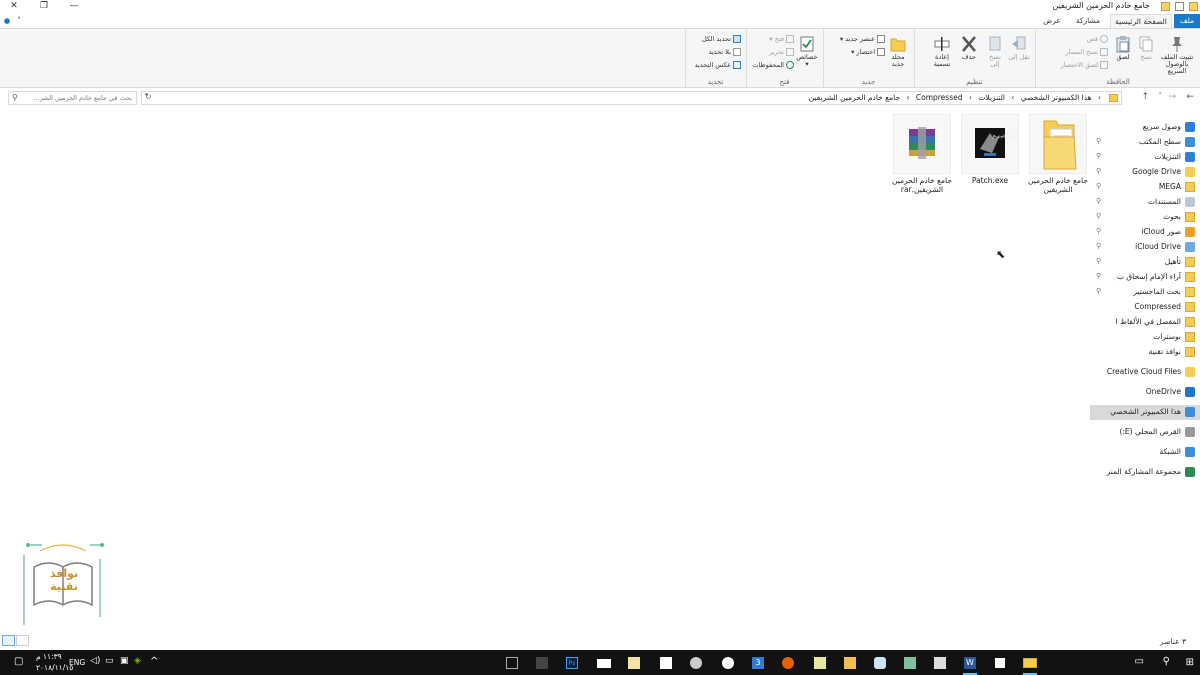 This screenshot has width=1200, height=675. Describe the element at coordinates (1145, 97) in the screenshot. I see `up-arrow-icon: ↑` at that location.